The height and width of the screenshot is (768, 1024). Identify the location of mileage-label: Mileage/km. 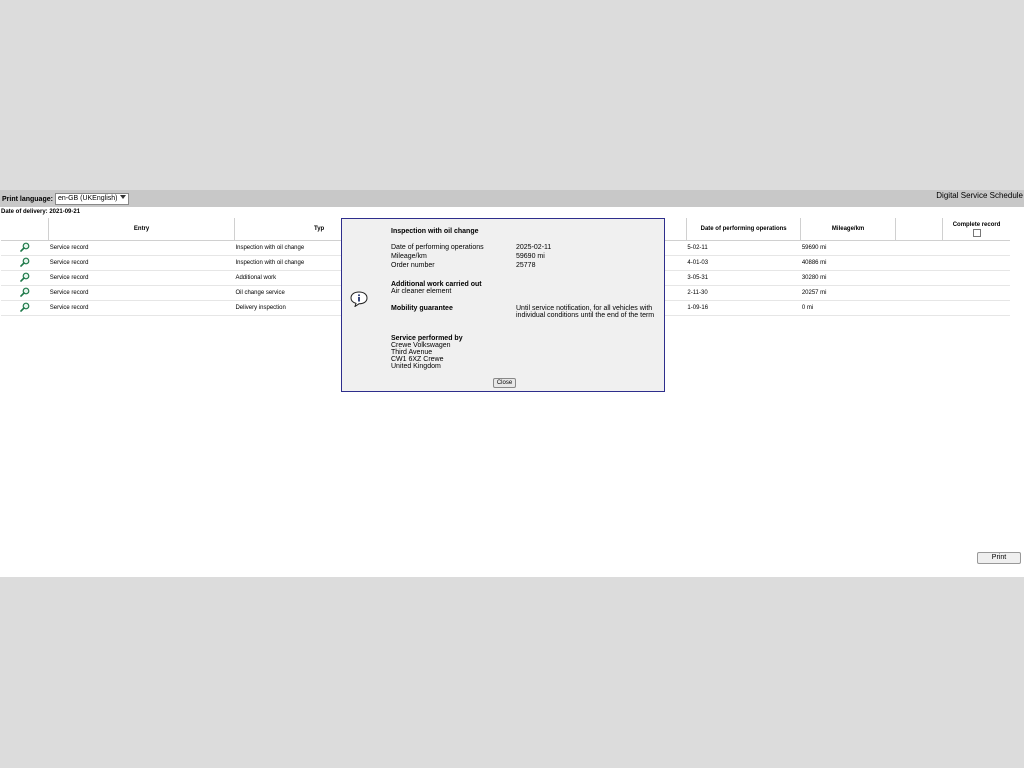
(409, 256).